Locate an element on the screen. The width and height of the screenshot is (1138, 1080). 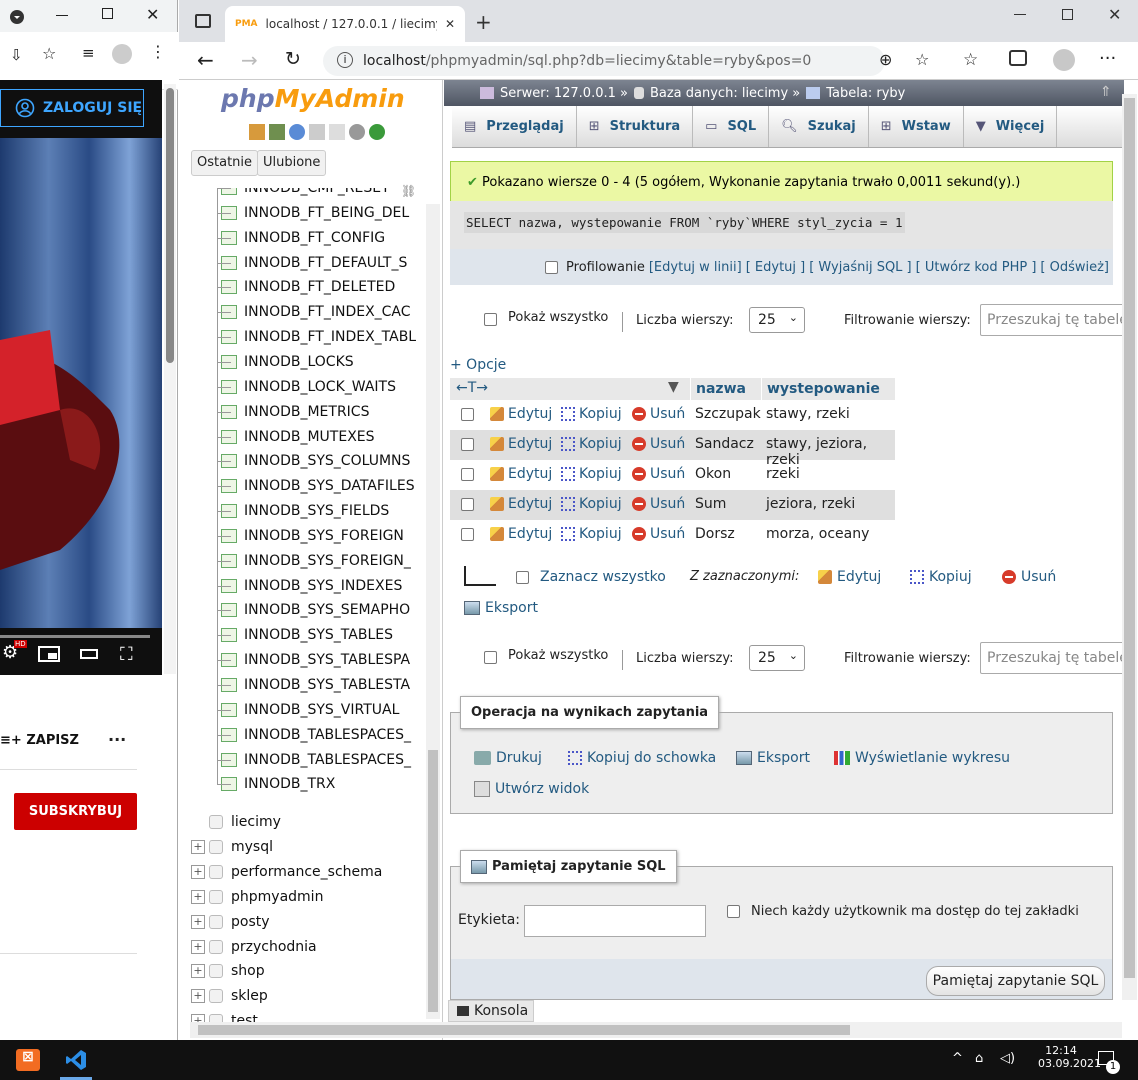
nav-table-item: INNODB_SYS_FIELDS is located at coordinates (305, 511).